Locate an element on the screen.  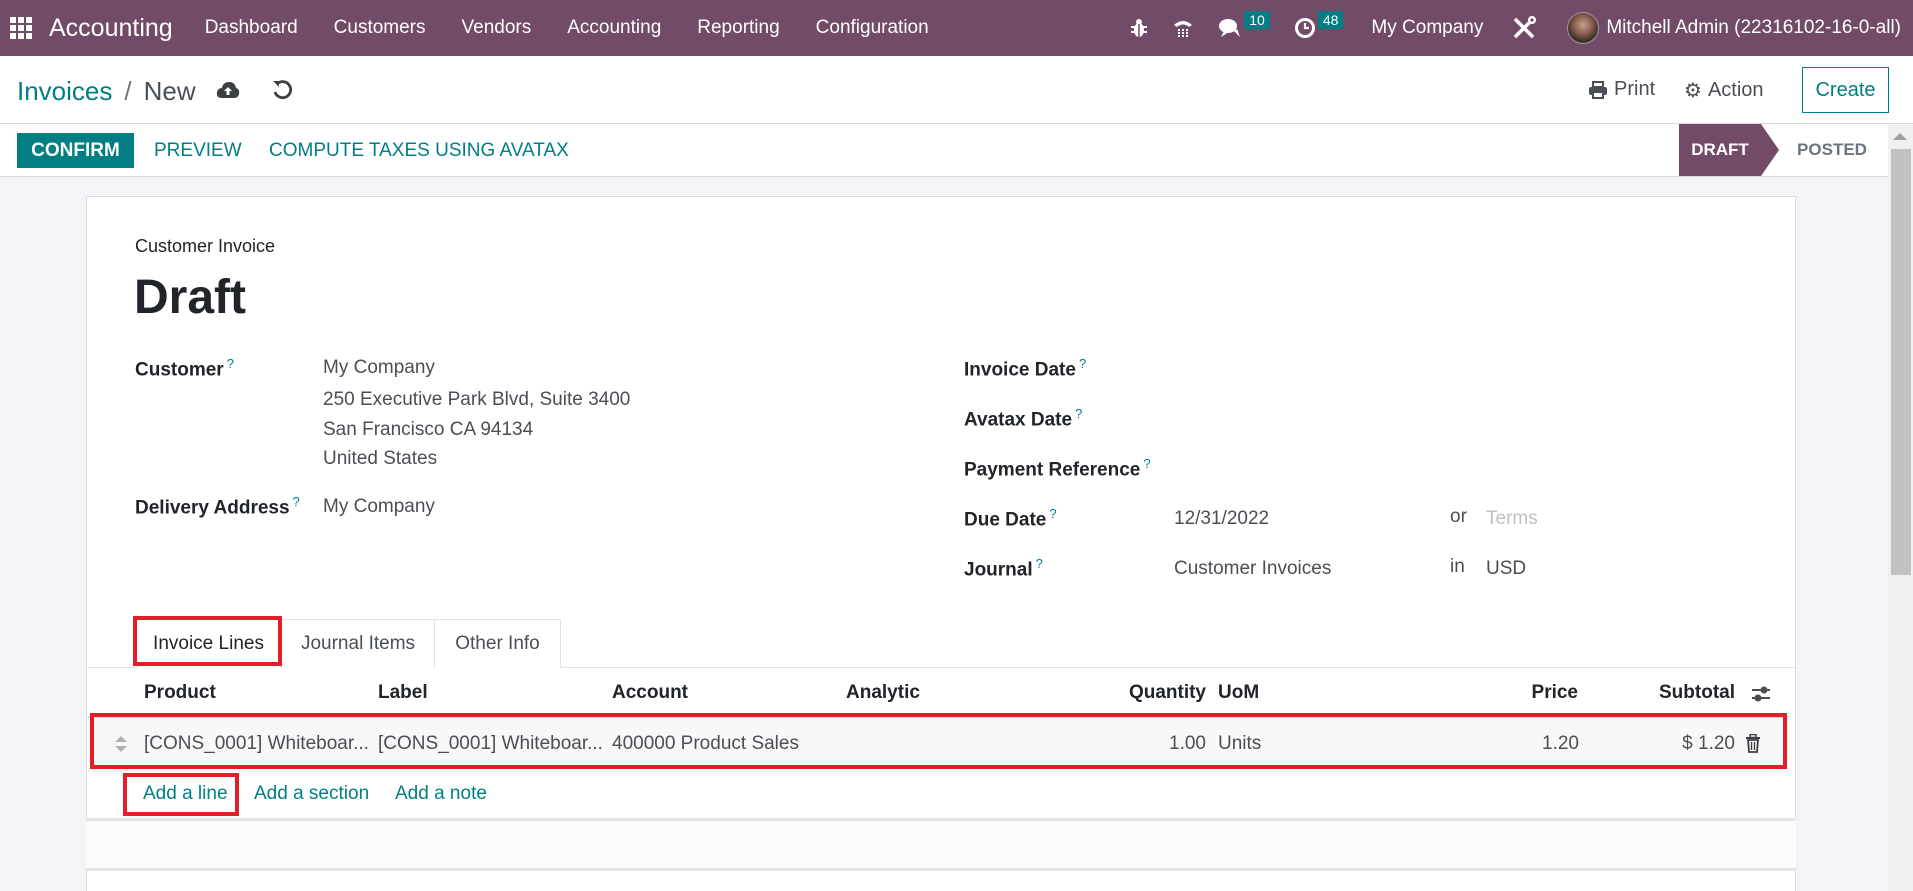
column-product: Product is located at coordinates (180, 693).